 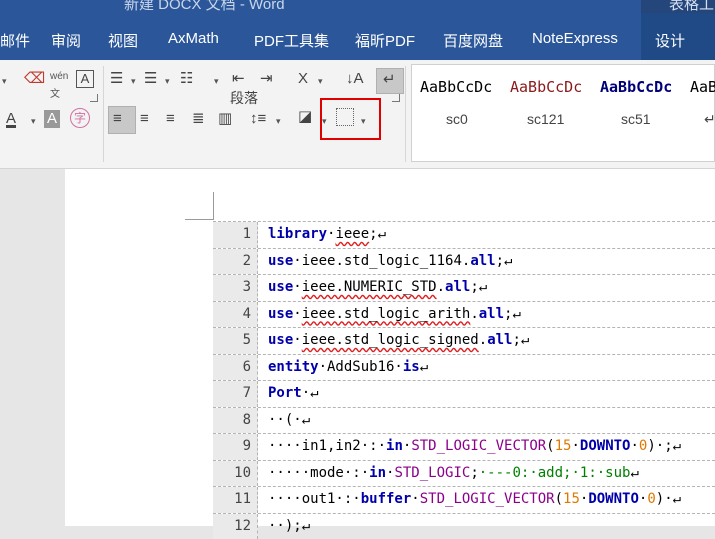 I want to click on font-color-icon: A, so click(x=11, y=119).